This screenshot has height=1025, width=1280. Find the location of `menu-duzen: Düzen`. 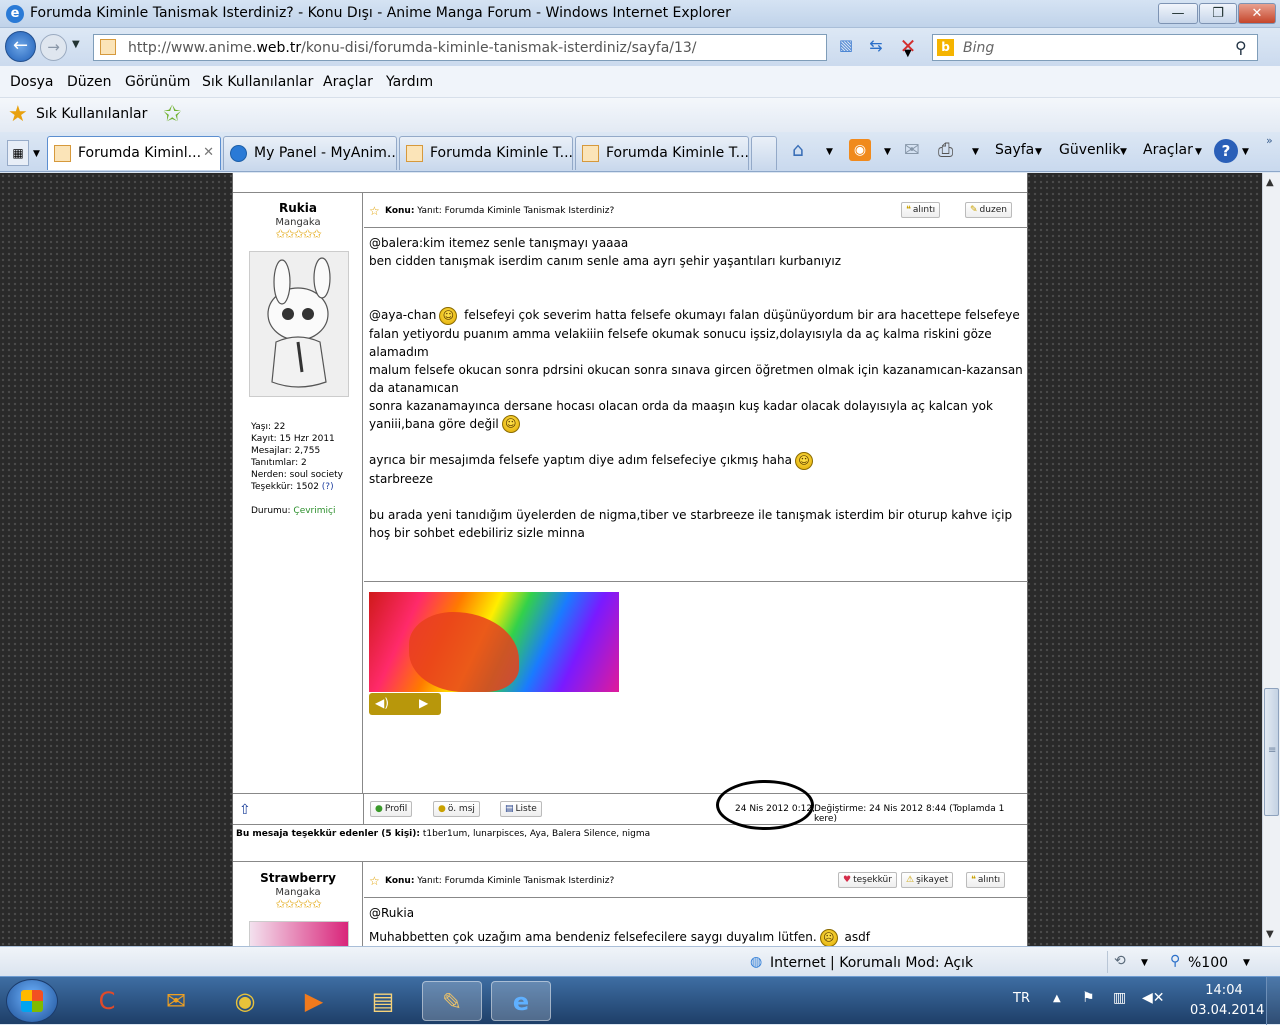

menu-duzen: Düzen is located at coordinates (89, 82).